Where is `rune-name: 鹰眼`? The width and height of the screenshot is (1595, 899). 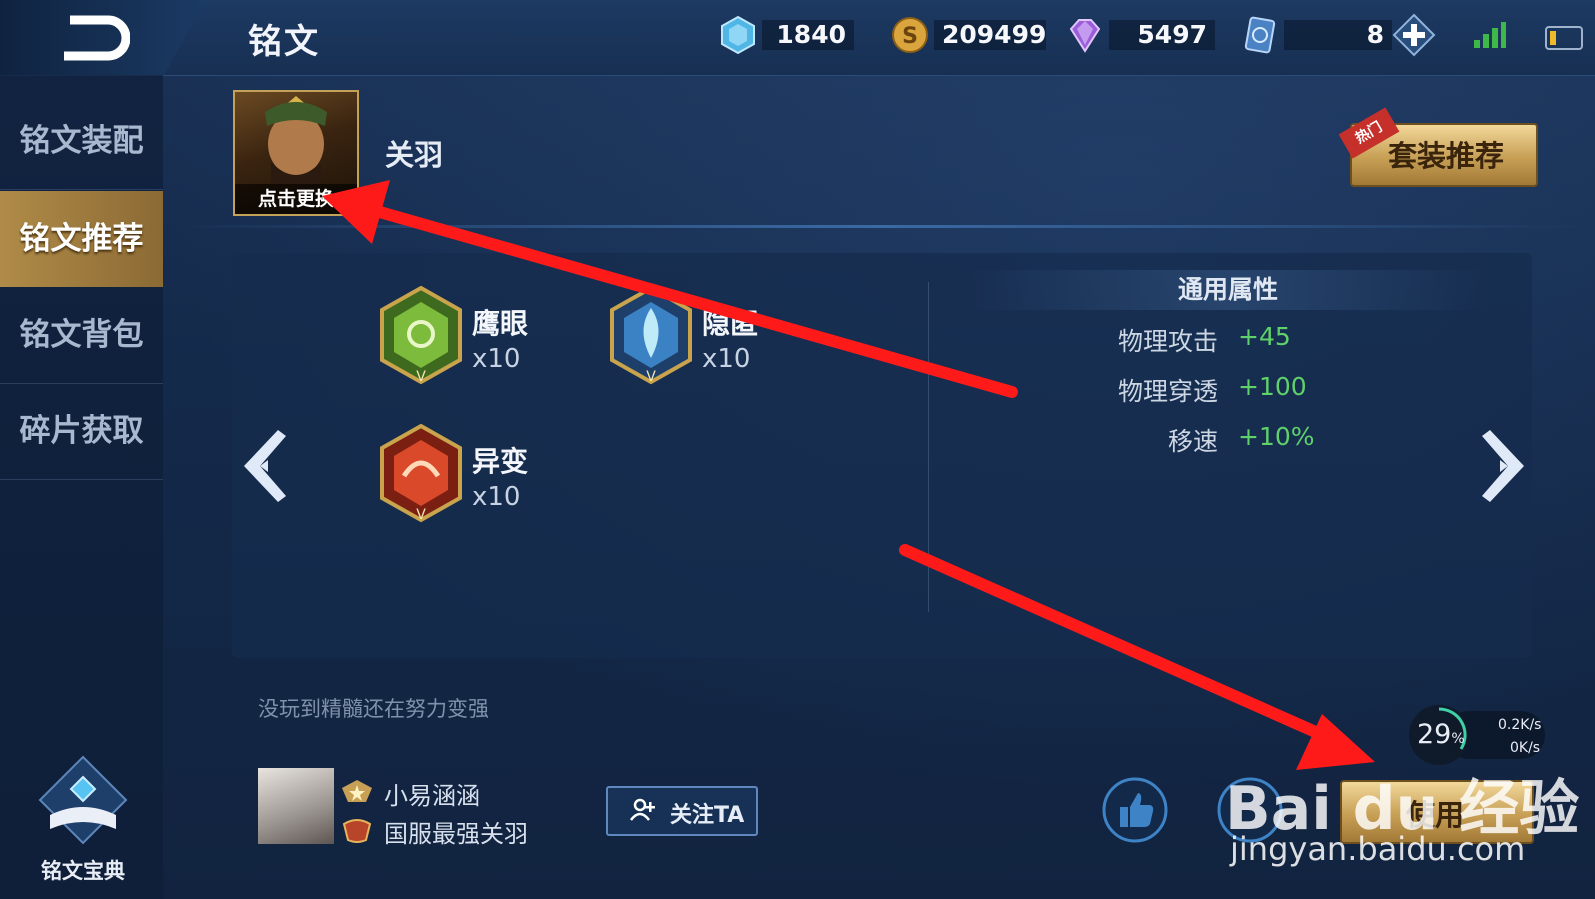 rune-name: 鹰眼 is located at coordinates (500, 323).